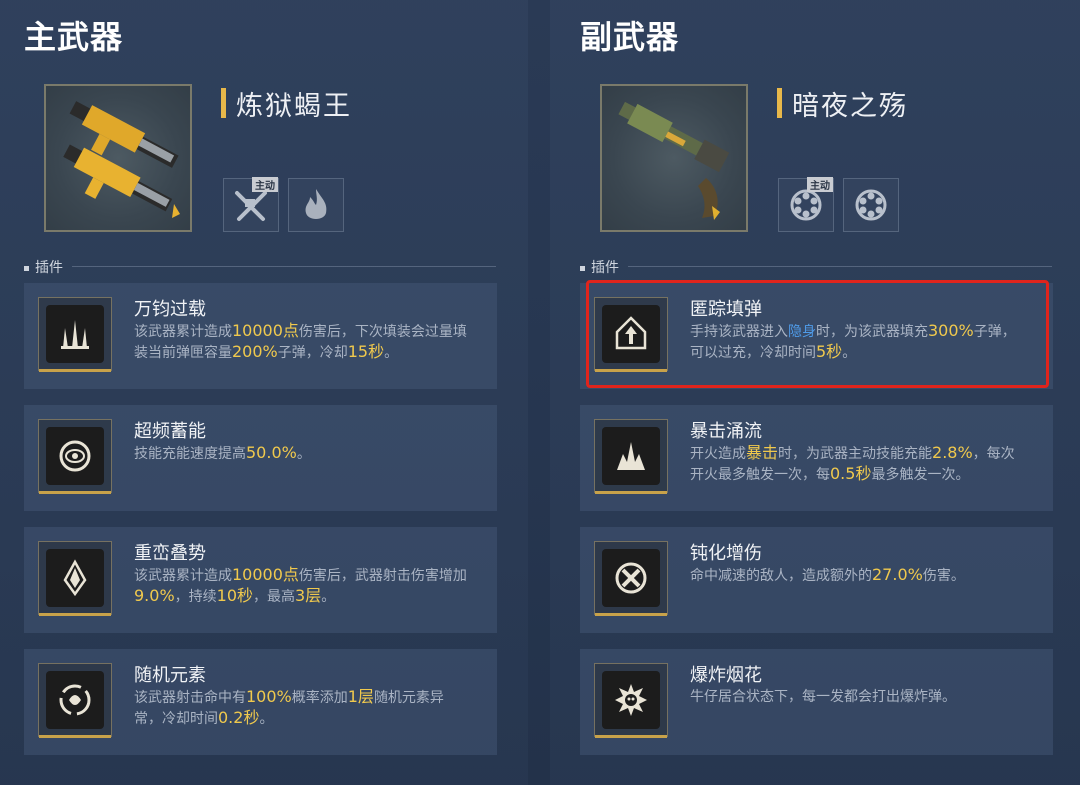 The image size is (1080, 785). Describe the element at coordinates (897, 574) in the screenshot. I see `highlighted-value: 27.0%` at that location.